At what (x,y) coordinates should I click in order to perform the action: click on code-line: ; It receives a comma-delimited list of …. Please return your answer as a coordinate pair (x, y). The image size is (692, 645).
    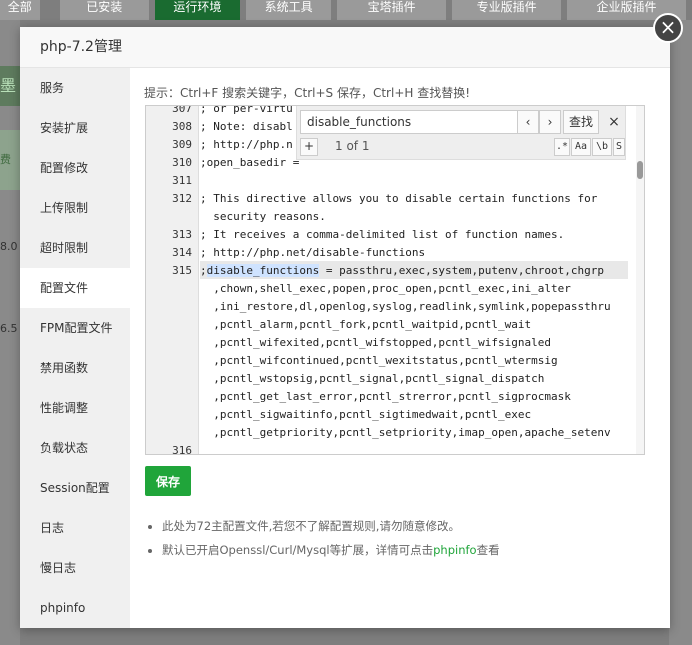
    Looking at the image, I should click on (382, 234).